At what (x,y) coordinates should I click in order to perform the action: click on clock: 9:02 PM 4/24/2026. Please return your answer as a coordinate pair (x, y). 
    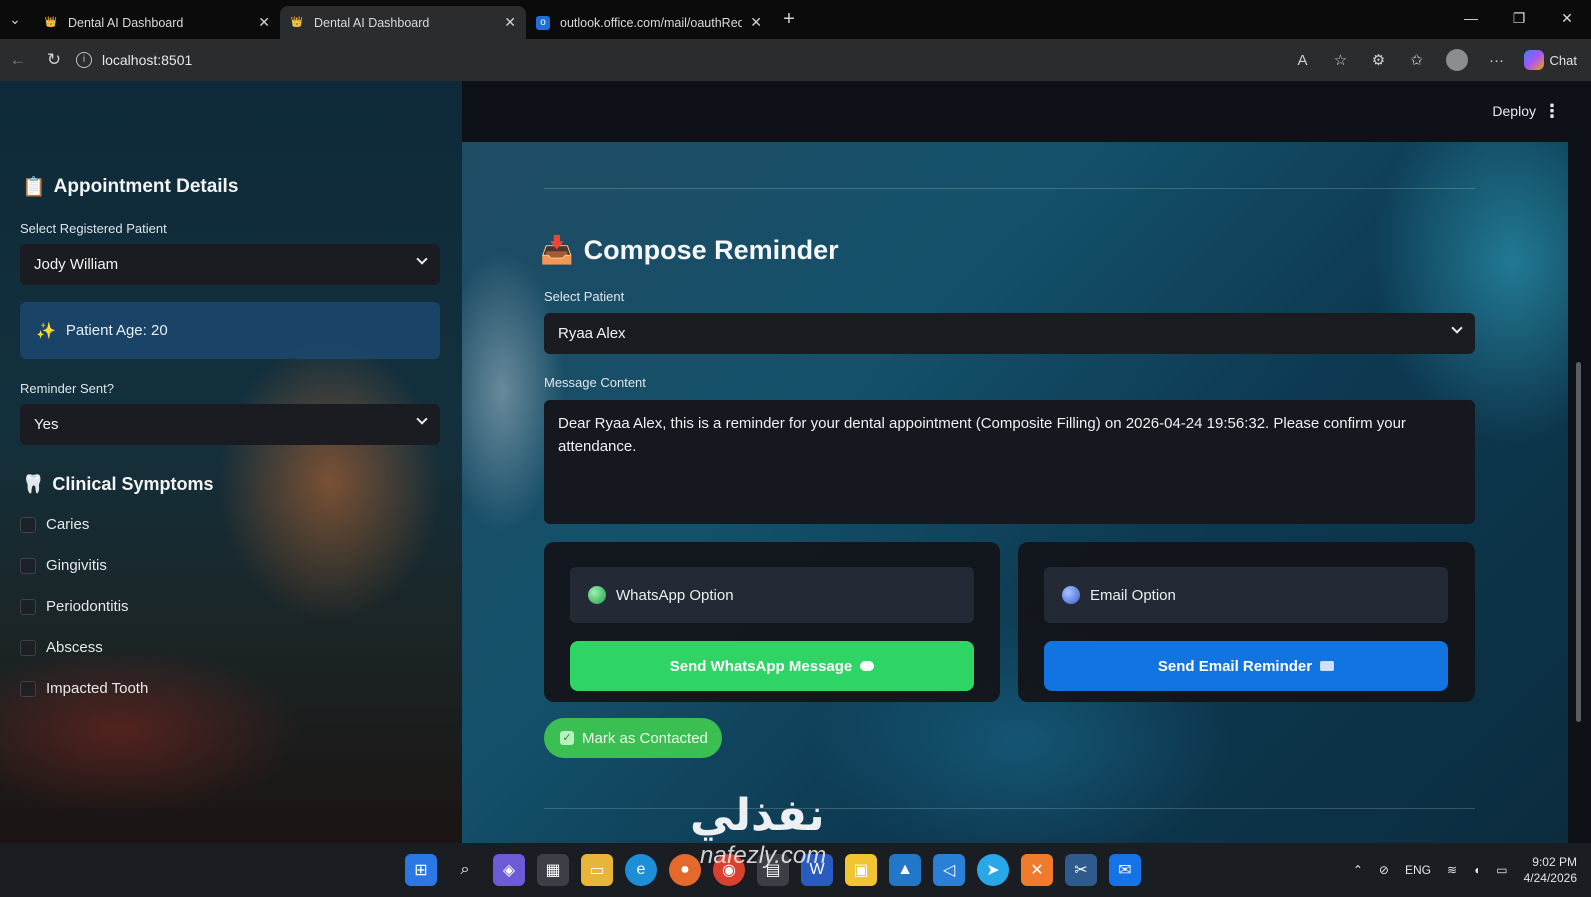
    Looking at the image, I should click on (1550, 870).